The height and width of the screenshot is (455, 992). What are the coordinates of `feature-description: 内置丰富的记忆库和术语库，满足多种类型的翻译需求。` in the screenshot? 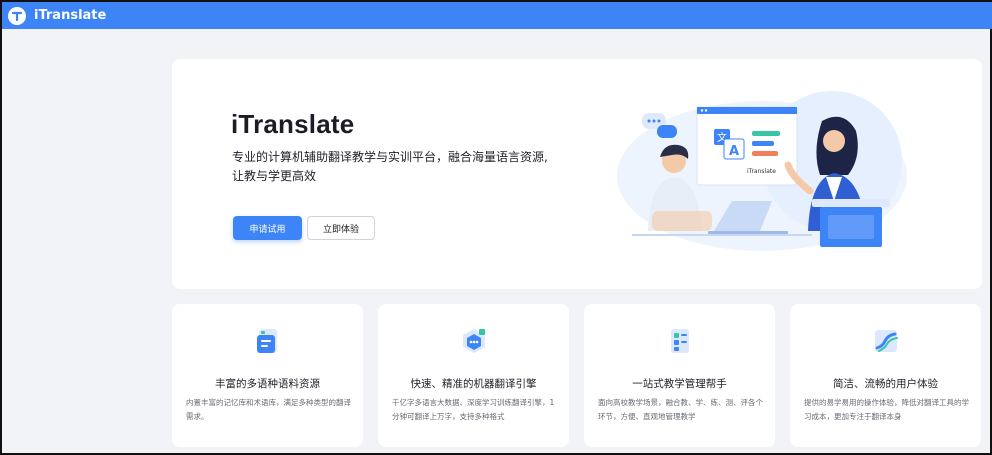 It's located at (268, 409).